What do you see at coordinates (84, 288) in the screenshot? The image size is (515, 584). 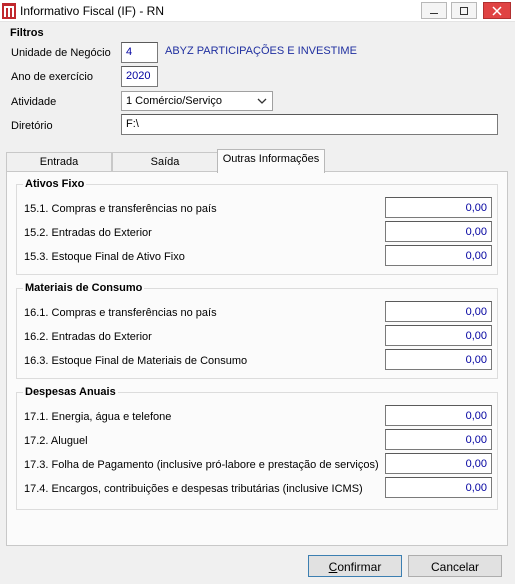 I see `group-title-materiais-consumo: Materiais de Consumo` at bounding box center [84, 288].